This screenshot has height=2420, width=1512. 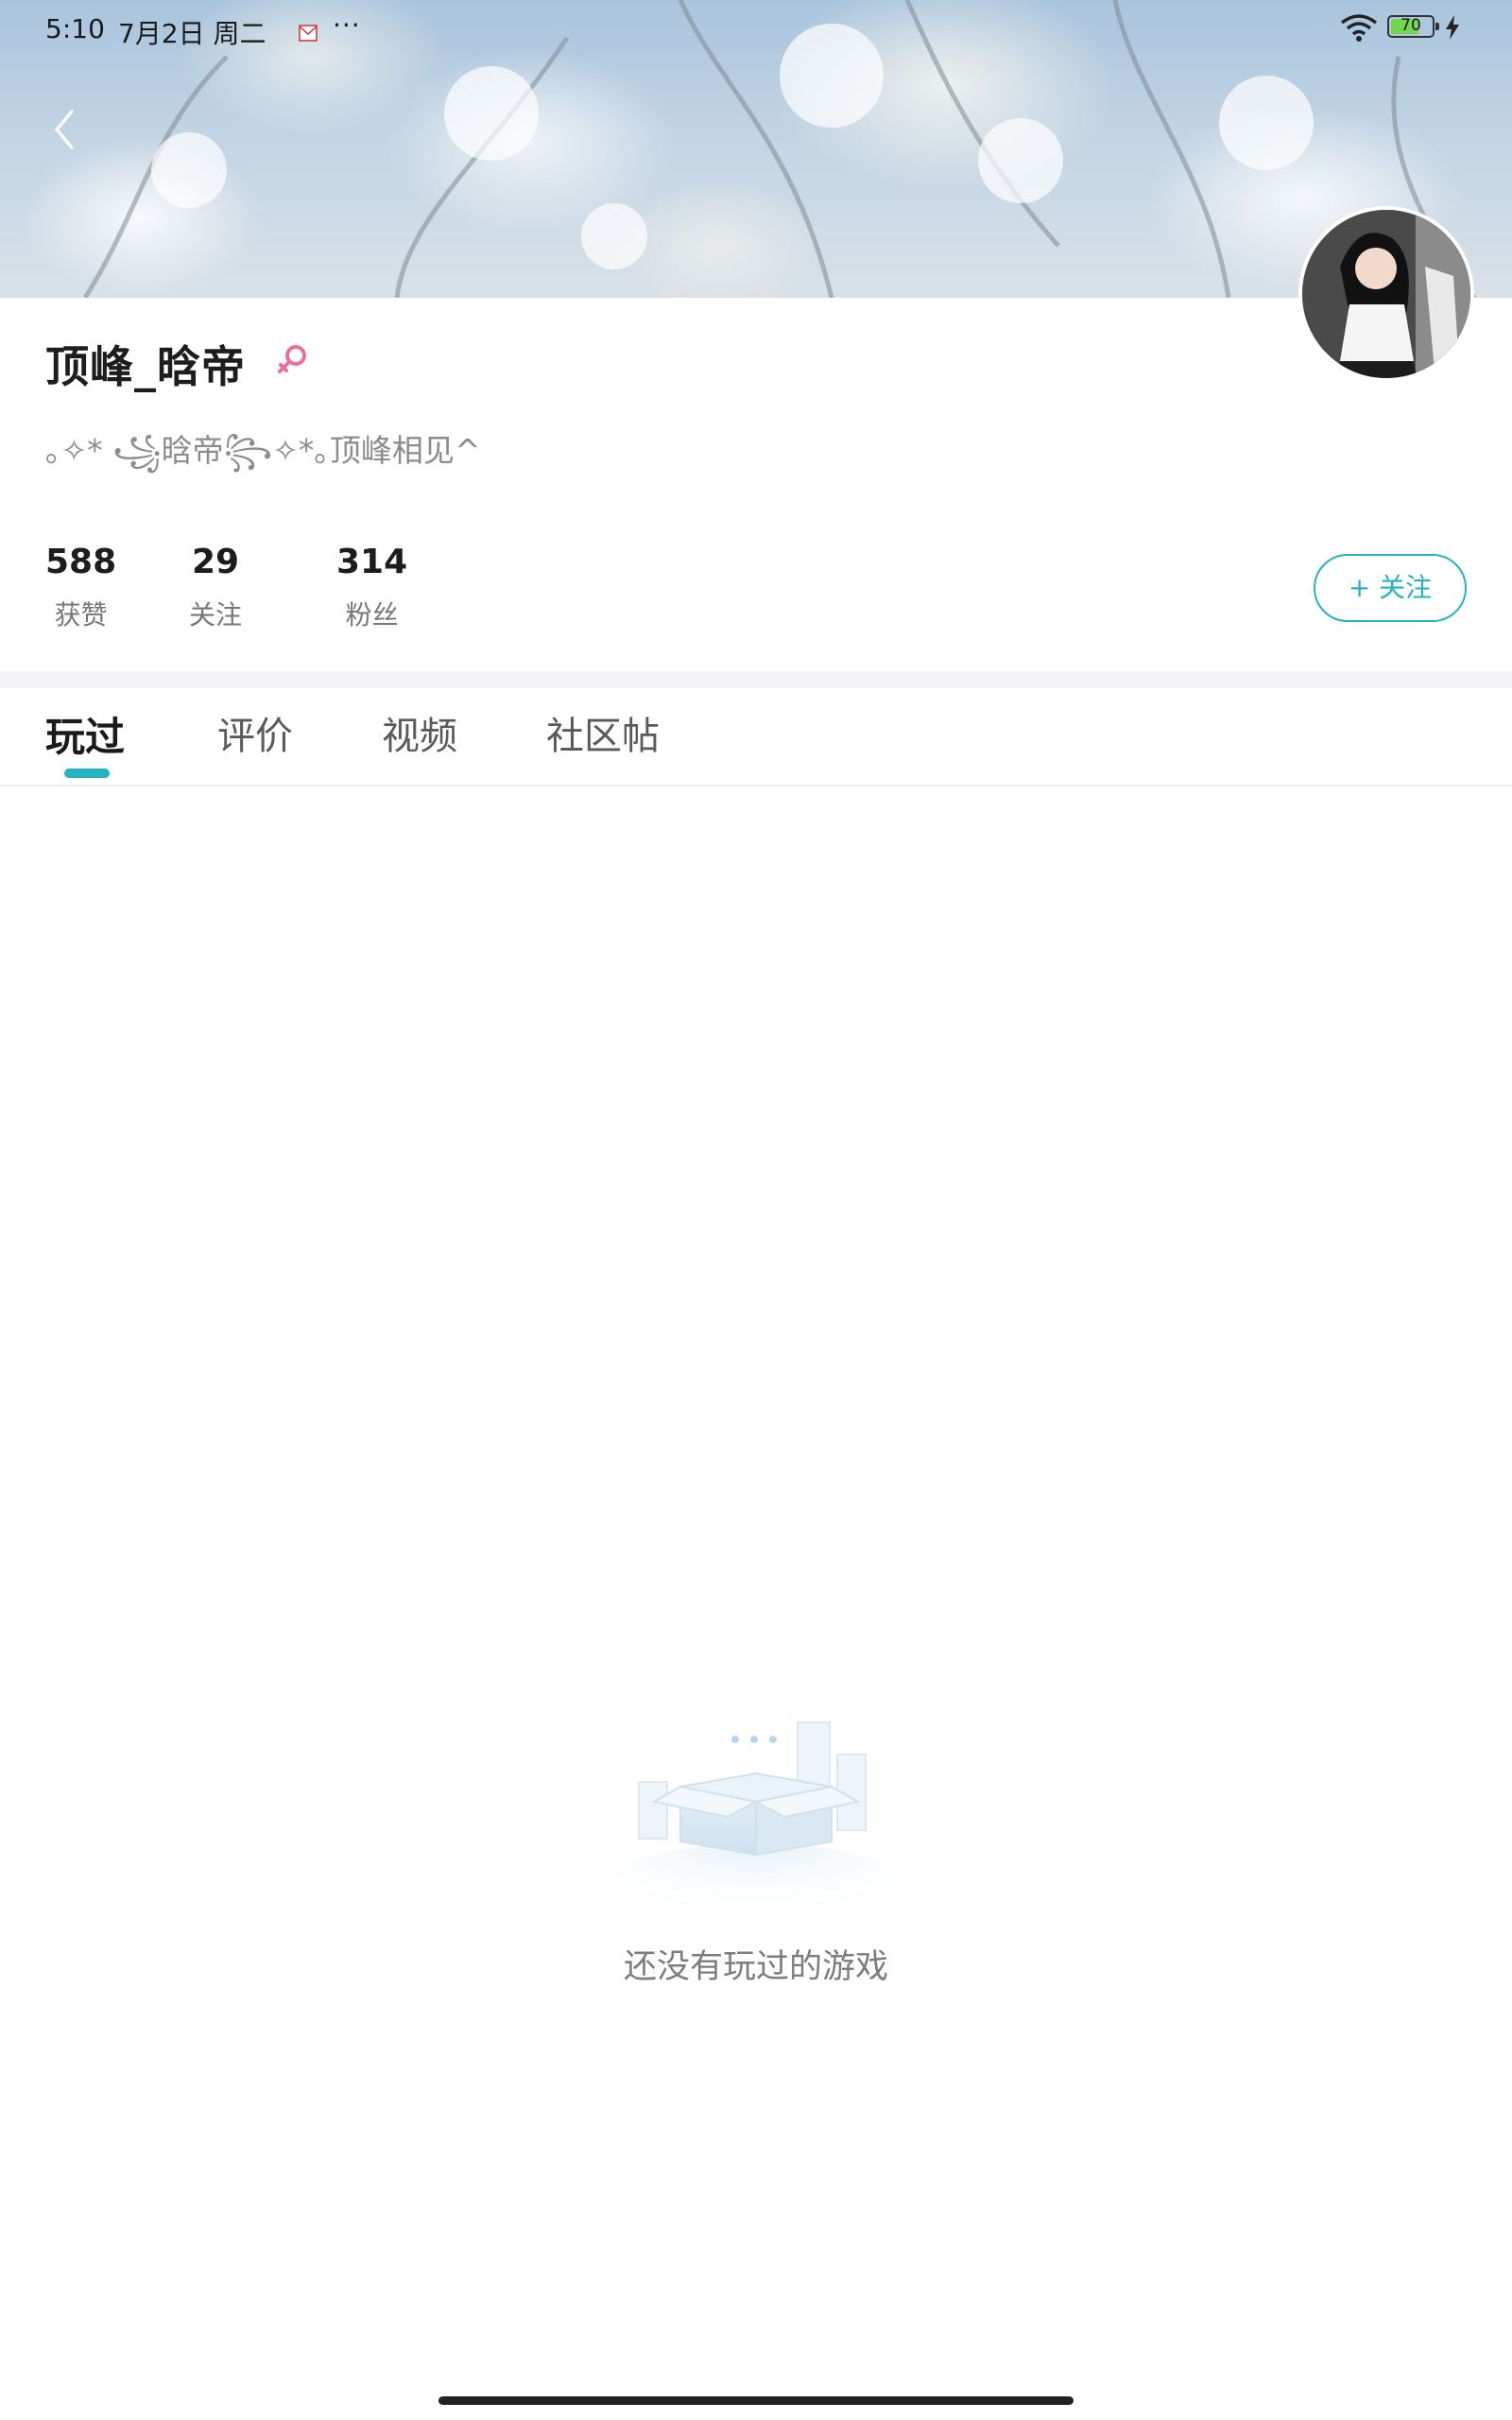 I want to click on likes-label: 获赞, so click(x=81, y=615).